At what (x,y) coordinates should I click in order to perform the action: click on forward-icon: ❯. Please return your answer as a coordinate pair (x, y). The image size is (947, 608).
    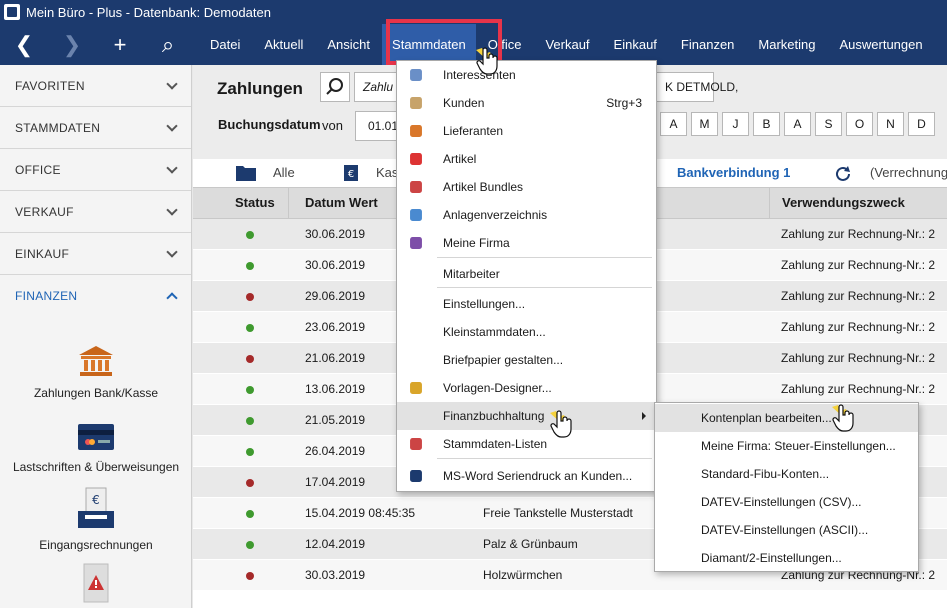
    Looking at the image, I should click on (72, 44).